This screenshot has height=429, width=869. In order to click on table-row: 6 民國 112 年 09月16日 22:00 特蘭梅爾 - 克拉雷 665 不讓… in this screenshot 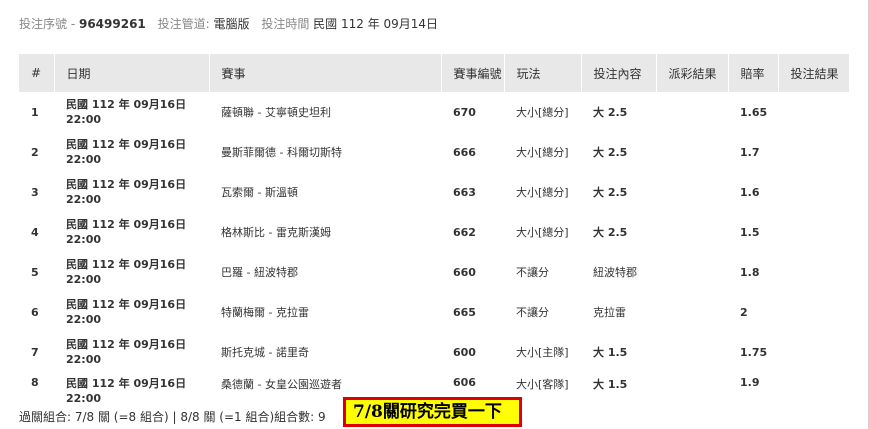, I will do `click(434, 312)`.